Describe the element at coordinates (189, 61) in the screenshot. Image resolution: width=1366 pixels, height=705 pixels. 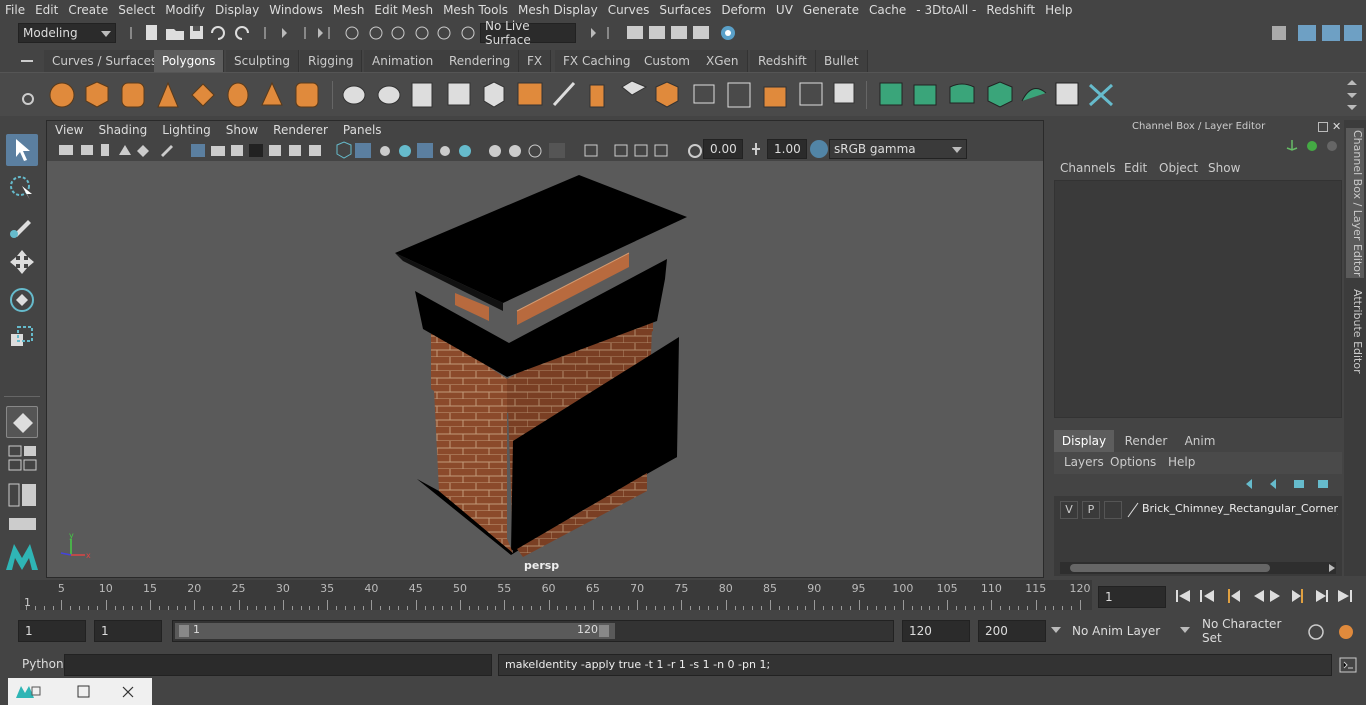
I see `tab-polygons: Polygons` at that location.